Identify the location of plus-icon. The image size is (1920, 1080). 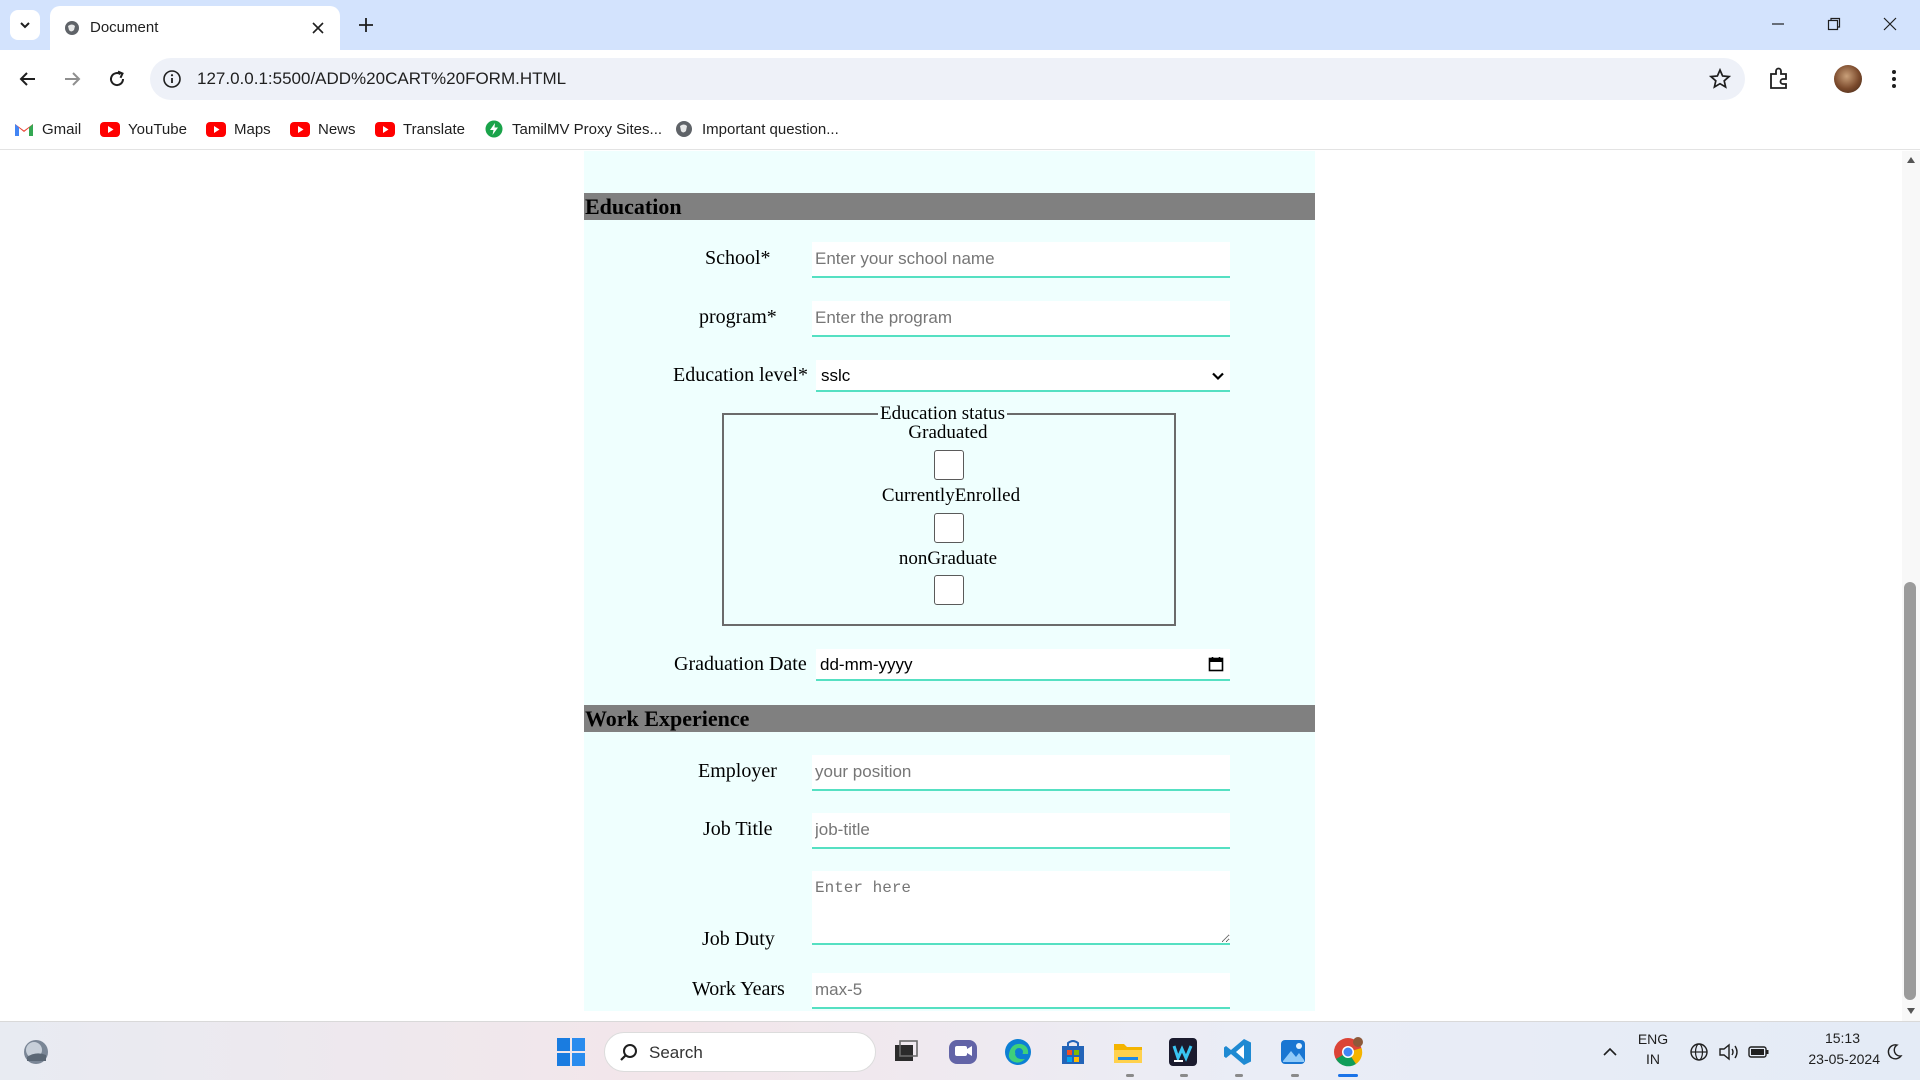
(366, 25).